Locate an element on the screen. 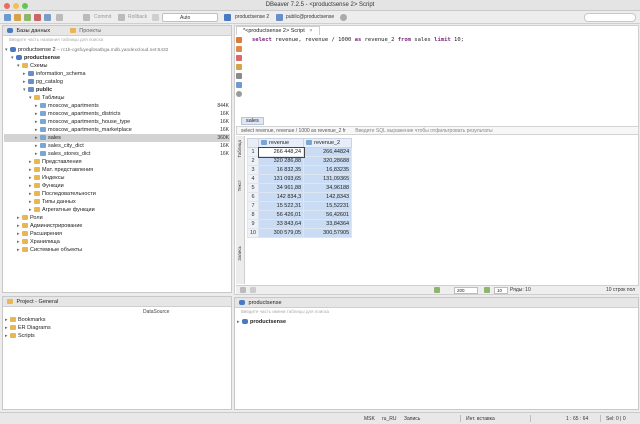 Image resolution: width=640 pixels, height=424 pixels. active-connection-select: productsense 2 is located at coordinates (253, 17).